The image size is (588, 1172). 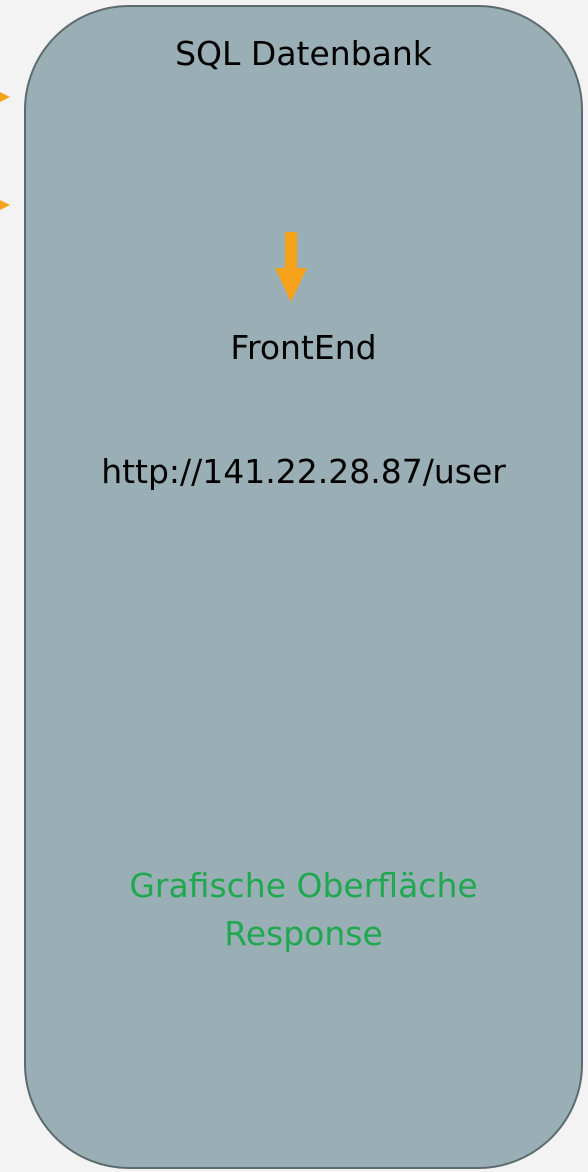 What do you see at coordinates (303, 933) in the screenshot?
I see `output-label-line2: Response` at bounding box center [303, 933].